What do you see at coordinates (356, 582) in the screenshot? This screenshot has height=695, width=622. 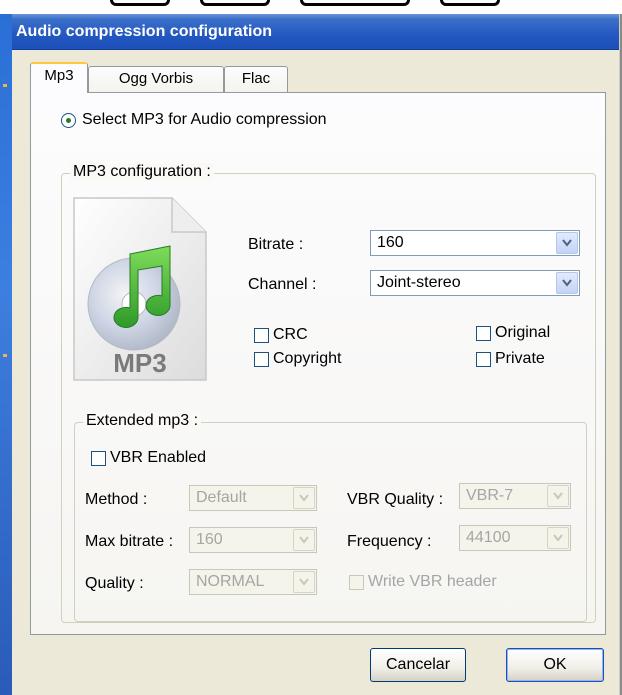 I see `write-vbr-header-checkbox-box` at bounding box center [356, 582].